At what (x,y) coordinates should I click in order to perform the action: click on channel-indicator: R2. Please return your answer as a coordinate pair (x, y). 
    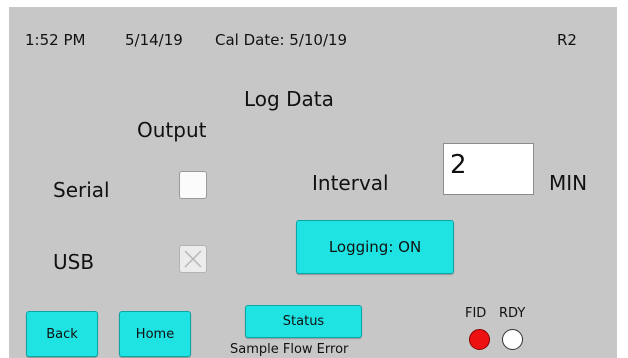
    Looking at the image, I should click on (567, 40).